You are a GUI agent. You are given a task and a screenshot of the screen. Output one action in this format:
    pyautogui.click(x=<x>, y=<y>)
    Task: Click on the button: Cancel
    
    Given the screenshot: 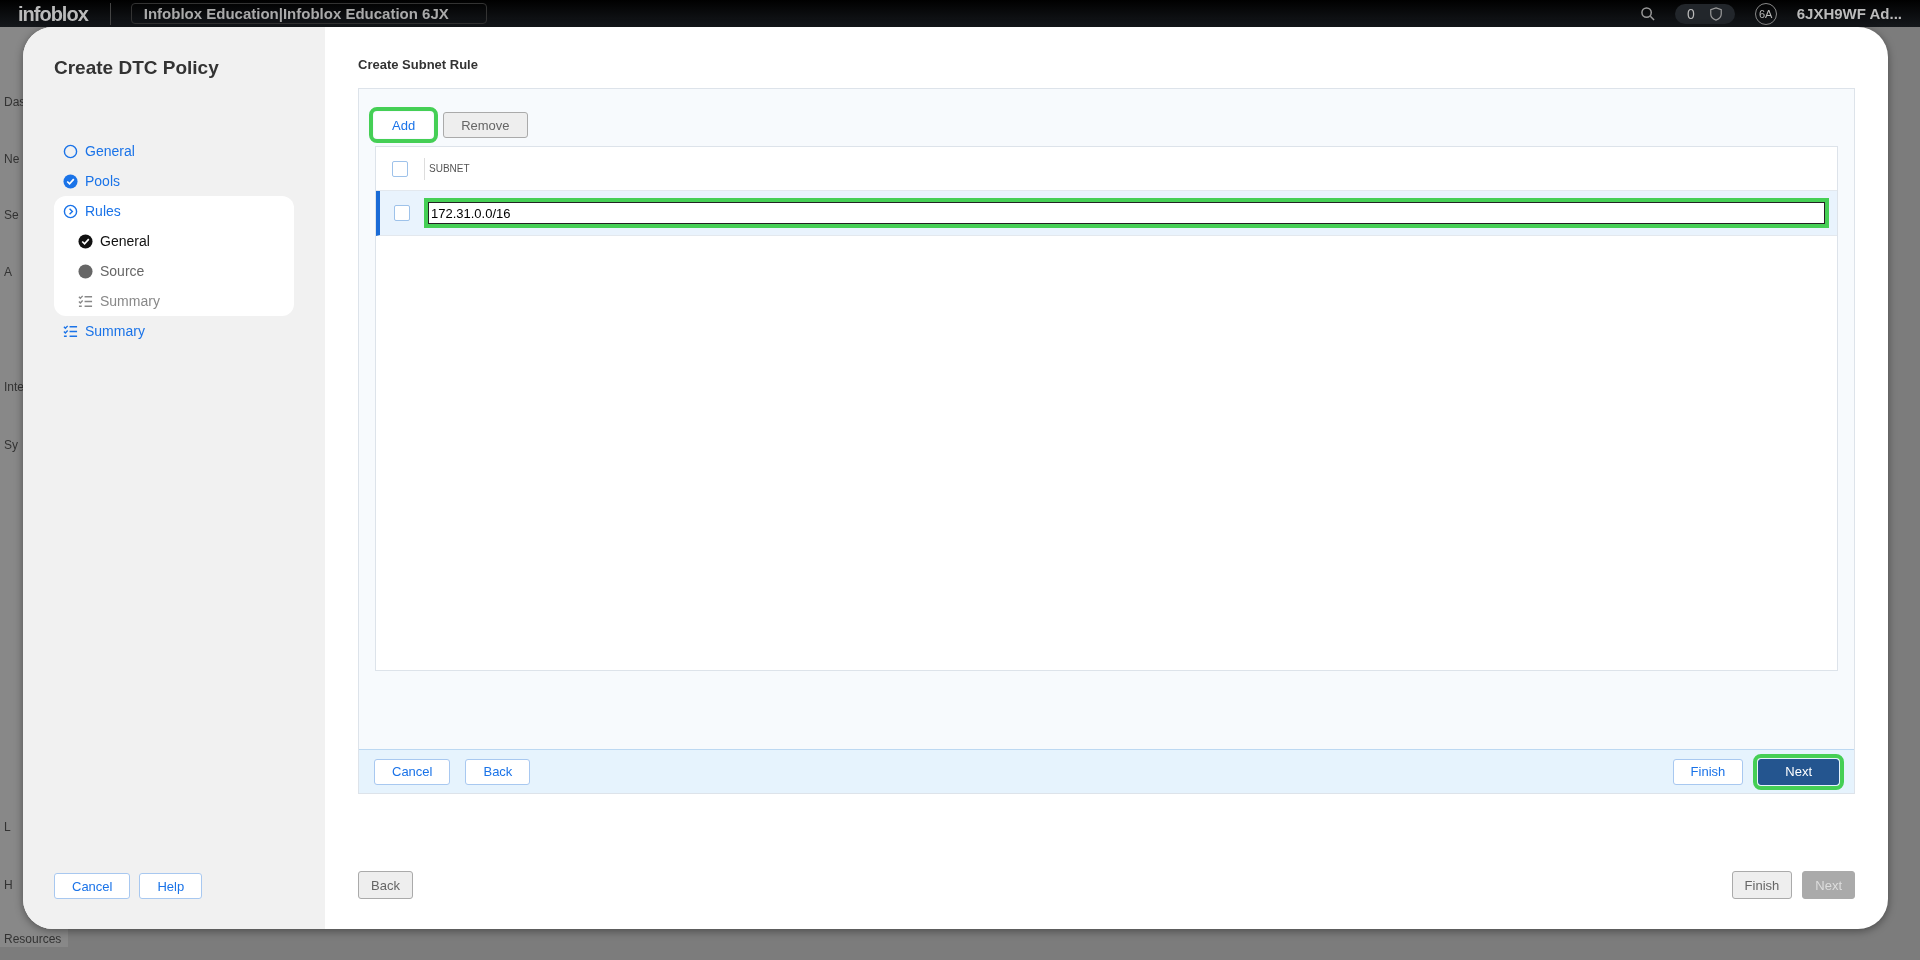 What is the action you would take?
    pyautogui.click(x=412, y=771)
    